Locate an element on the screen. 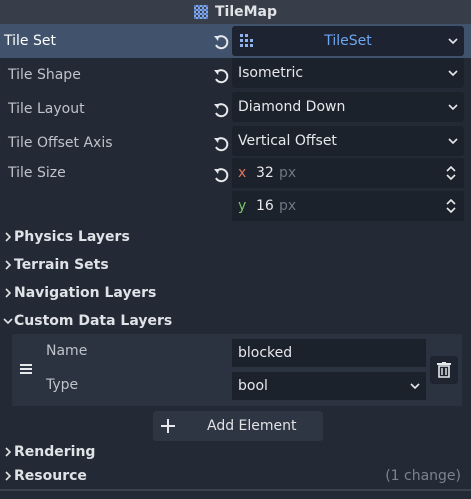 The width and height of the screenshot is (471, 499). section-label: Custom Data Layers is located at coordinates (93, 321).